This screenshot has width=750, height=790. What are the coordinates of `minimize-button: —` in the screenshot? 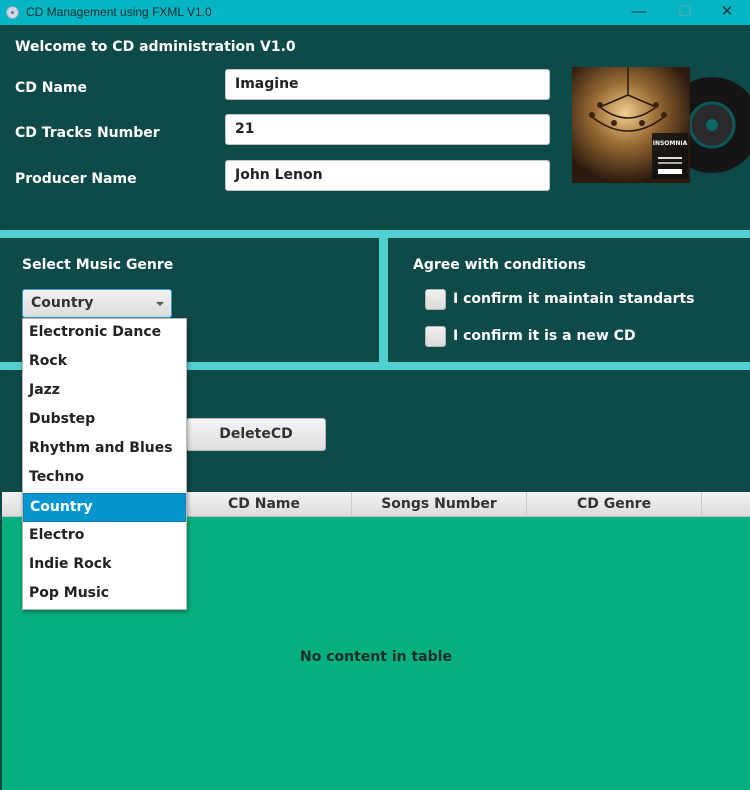 It's located at (639, 12).